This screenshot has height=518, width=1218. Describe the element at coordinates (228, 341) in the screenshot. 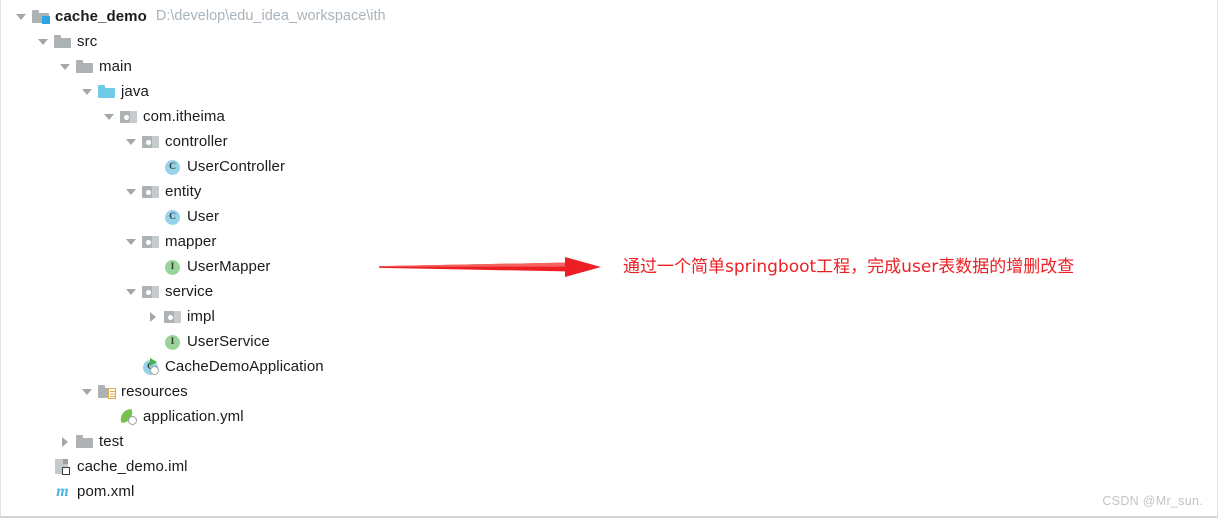

I see `tree-row-label: UserService` at that location.